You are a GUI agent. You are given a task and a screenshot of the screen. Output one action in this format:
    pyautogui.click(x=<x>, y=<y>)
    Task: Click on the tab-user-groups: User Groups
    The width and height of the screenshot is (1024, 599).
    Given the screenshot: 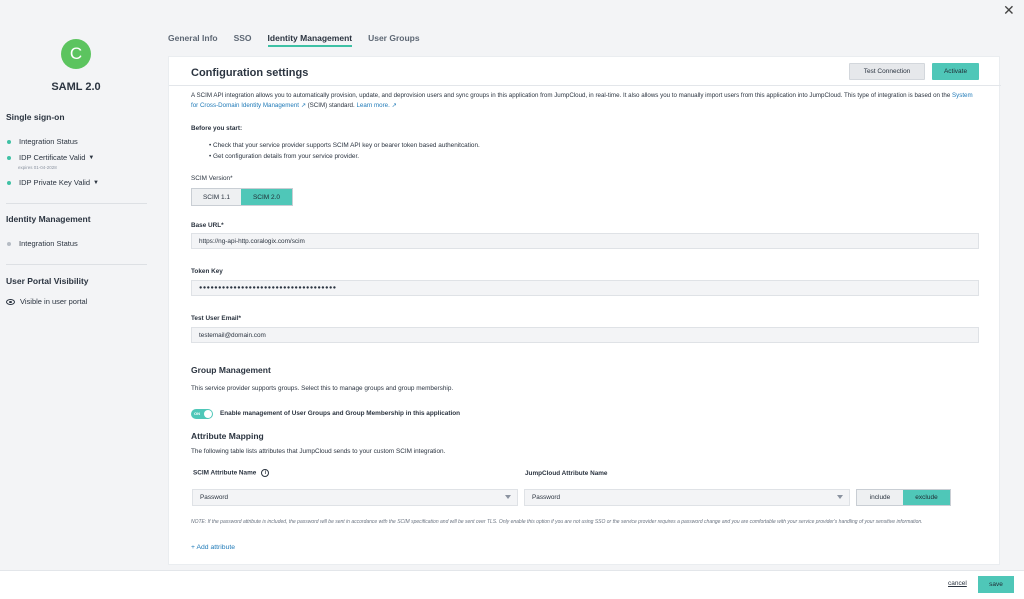 What is the action you would take?
    pyautogui.click(x=394, y=40)
    